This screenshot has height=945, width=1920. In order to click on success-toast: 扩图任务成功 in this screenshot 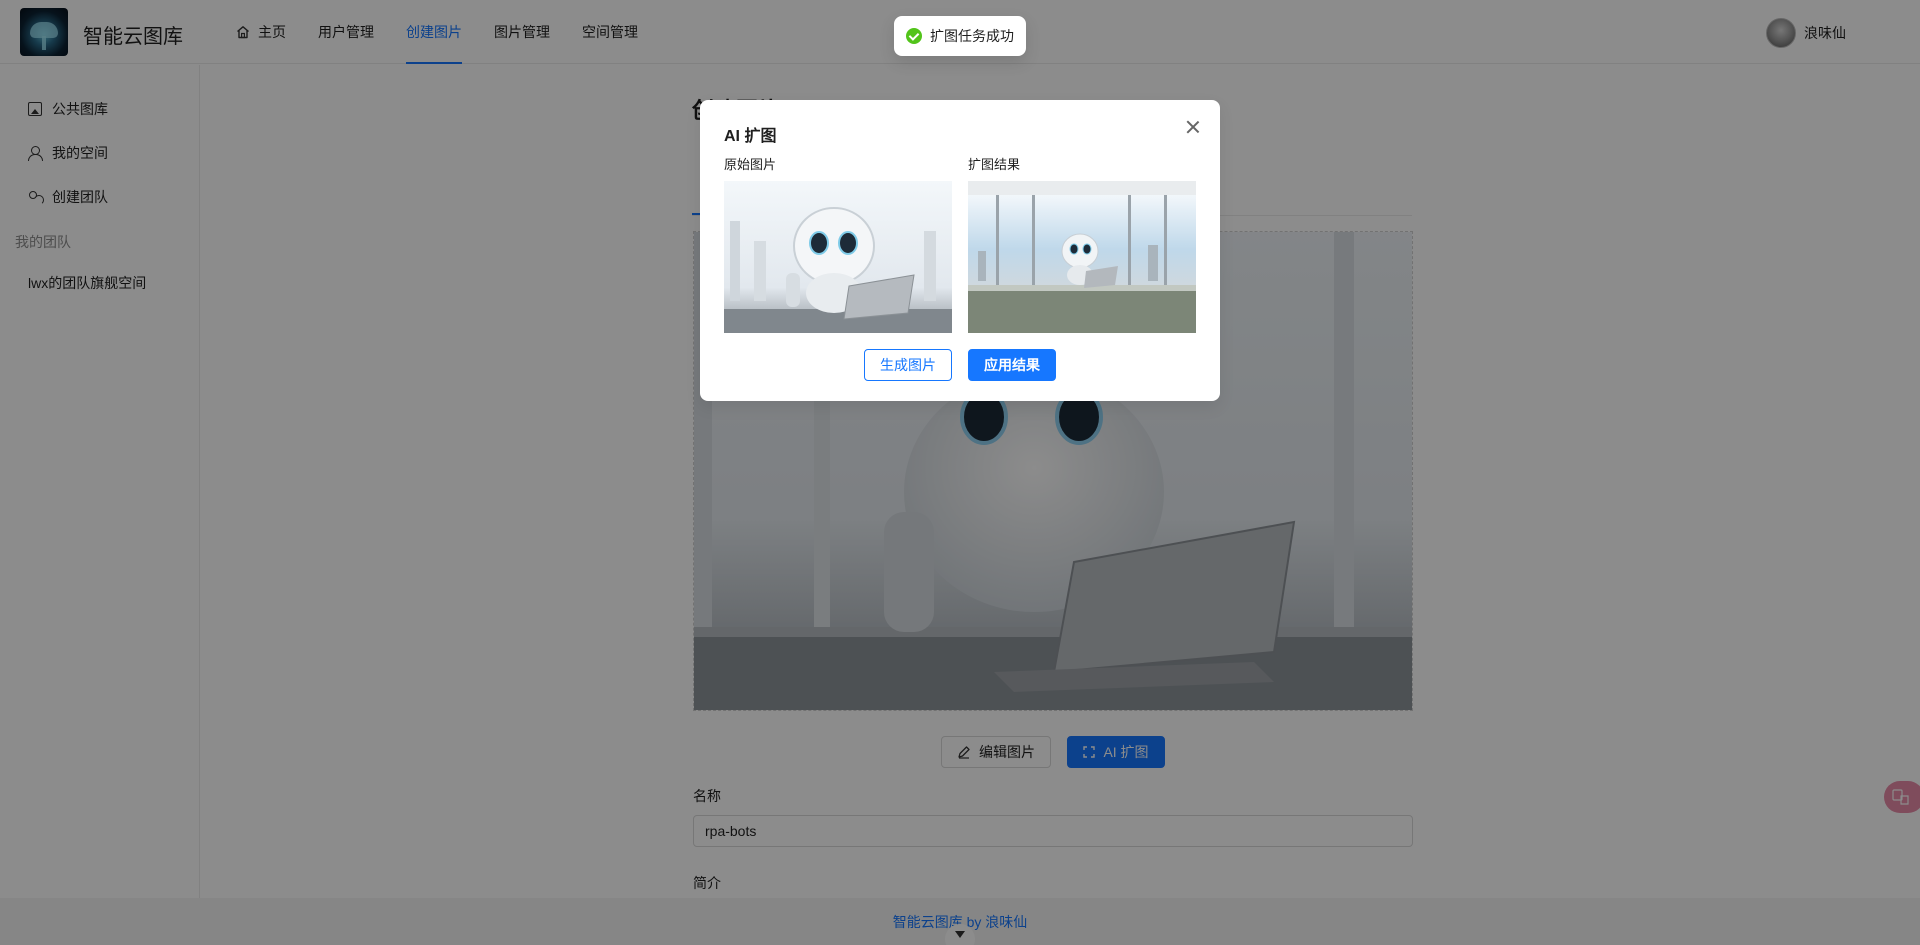, I will do `click(960, 36)`.